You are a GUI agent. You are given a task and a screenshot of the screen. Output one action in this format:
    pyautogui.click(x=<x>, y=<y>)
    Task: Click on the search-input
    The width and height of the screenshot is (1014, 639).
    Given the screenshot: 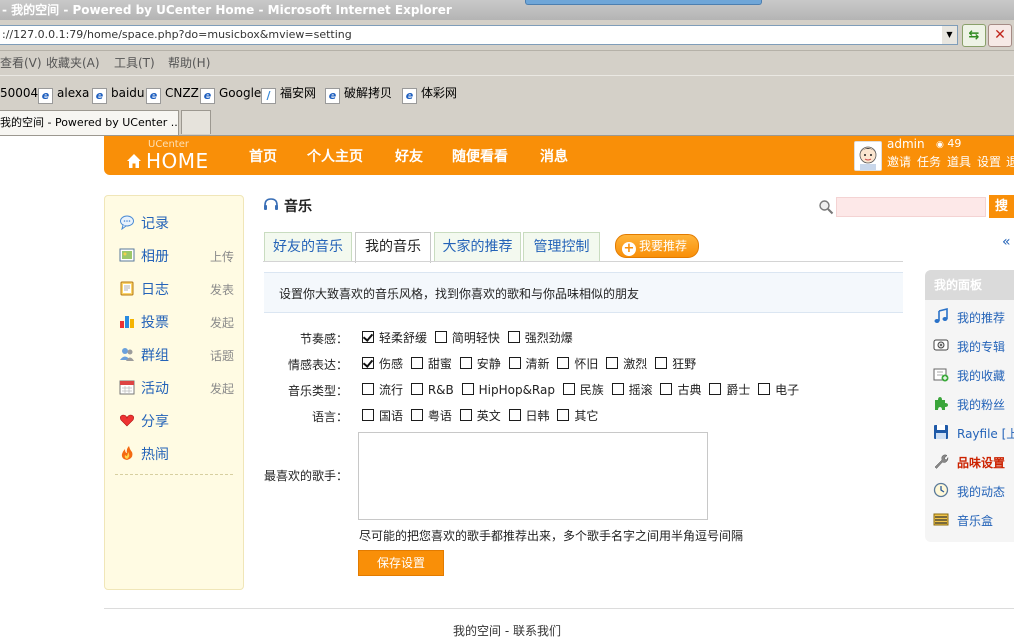 What is the action you would take?
    pyautogui.click(x=911, y=207)
    